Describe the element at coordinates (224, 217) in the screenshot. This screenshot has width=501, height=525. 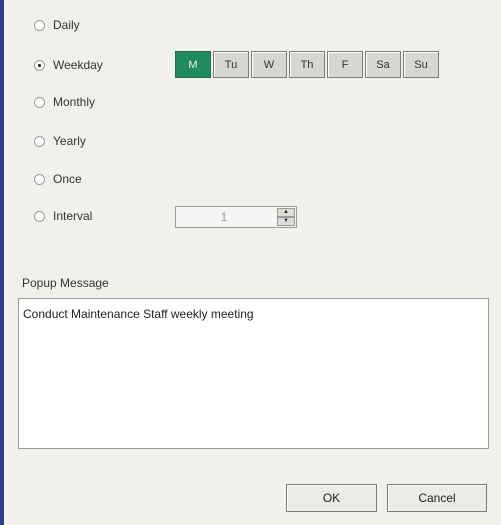
I see `interval-value: 1` at that location.